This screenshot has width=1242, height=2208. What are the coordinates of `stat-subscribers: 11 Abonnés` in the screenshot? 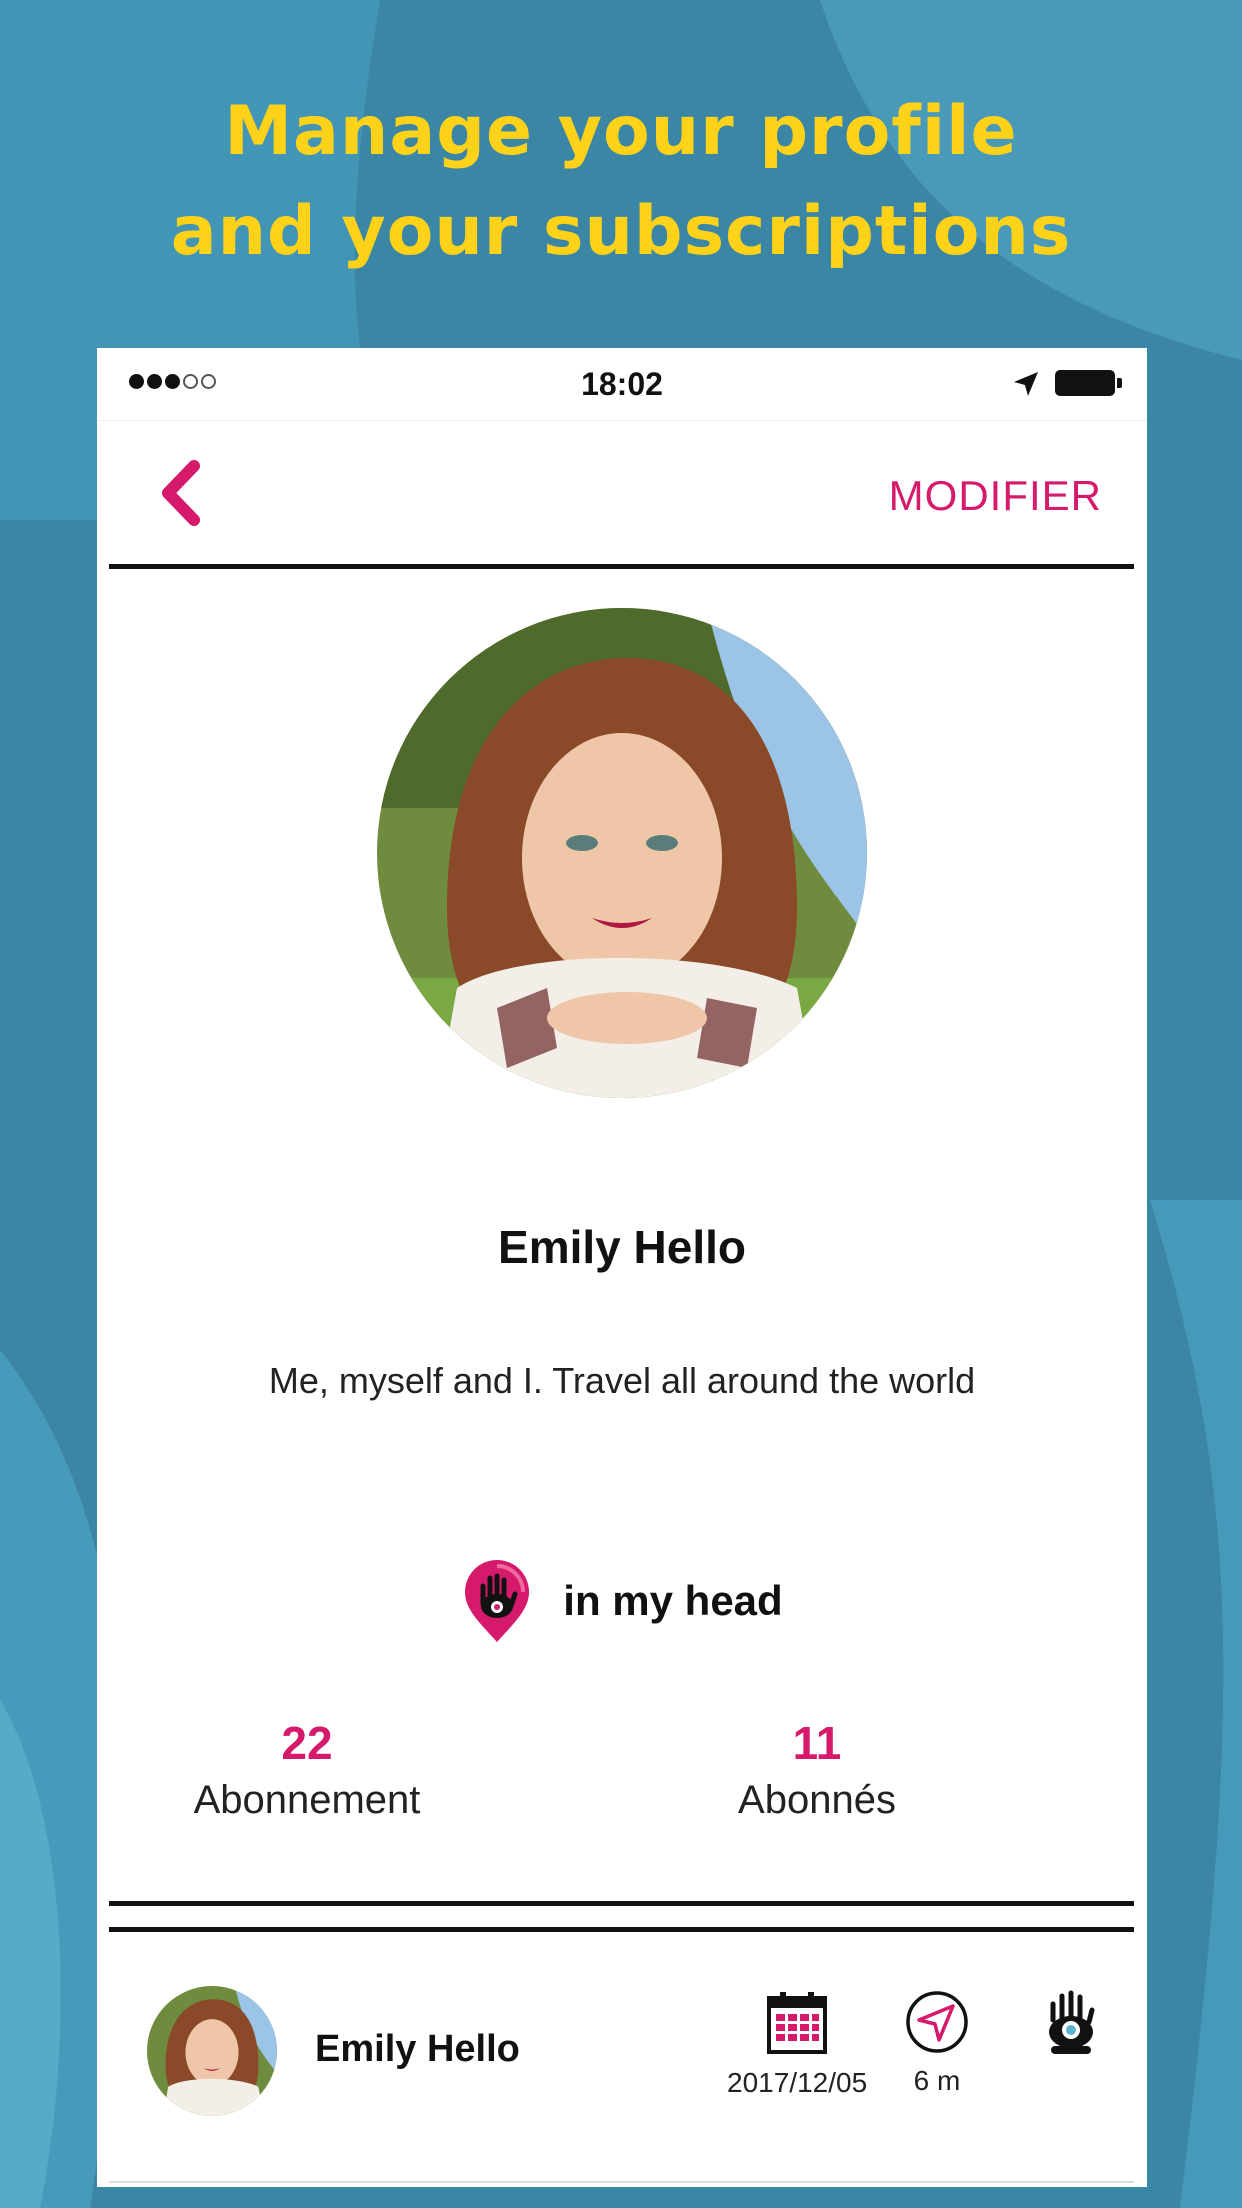 It's located at (817, 1769).